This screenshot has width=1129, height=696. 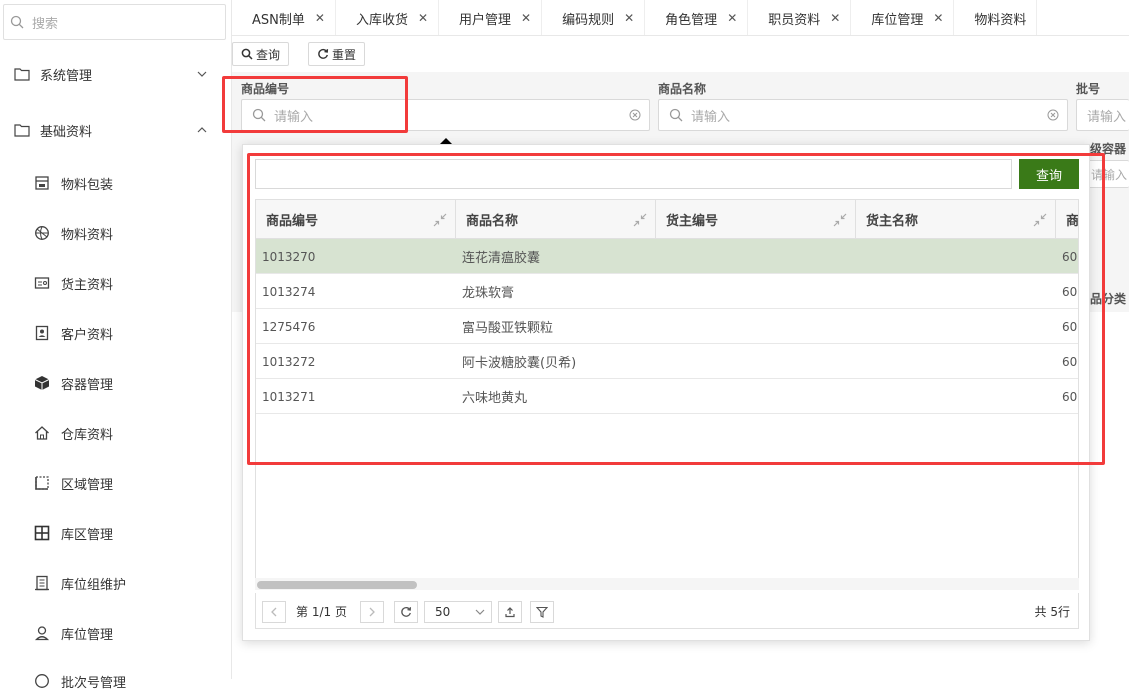 What do you see at coordinates (691, 20) in the screenshot?
I see `tab-label: 角色管理` at bounding box center [691, 20].